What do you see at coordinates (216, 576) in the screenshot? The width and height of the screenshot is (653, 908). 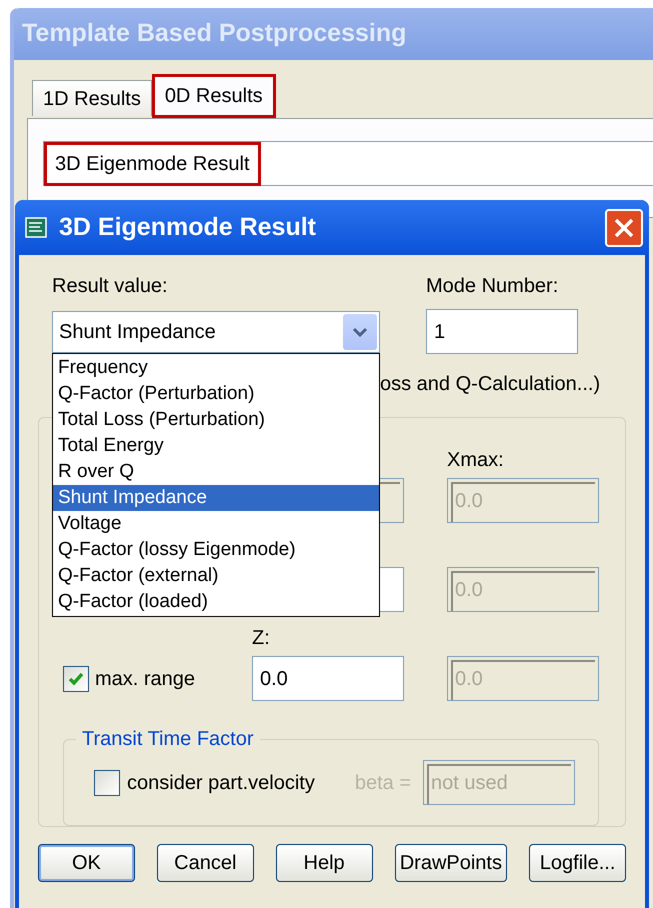 I see `dropdown-option: Q-Factor (external)` at bounding box center [216, 576].